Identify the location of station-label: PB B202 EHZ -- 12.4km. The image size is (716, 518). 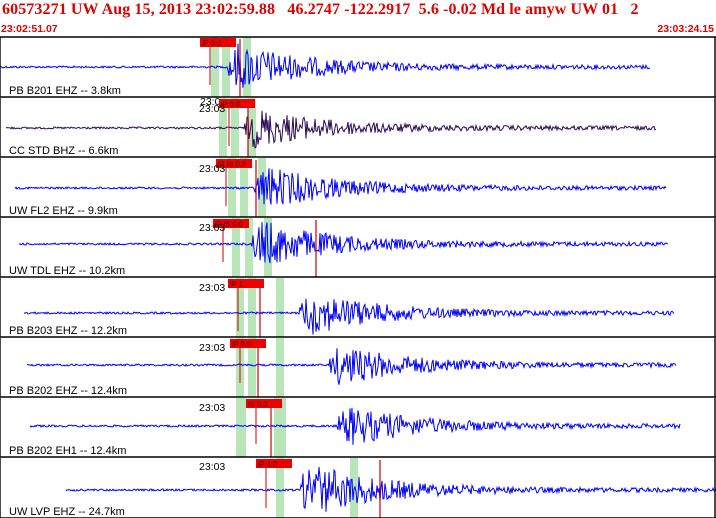
(68, 391).